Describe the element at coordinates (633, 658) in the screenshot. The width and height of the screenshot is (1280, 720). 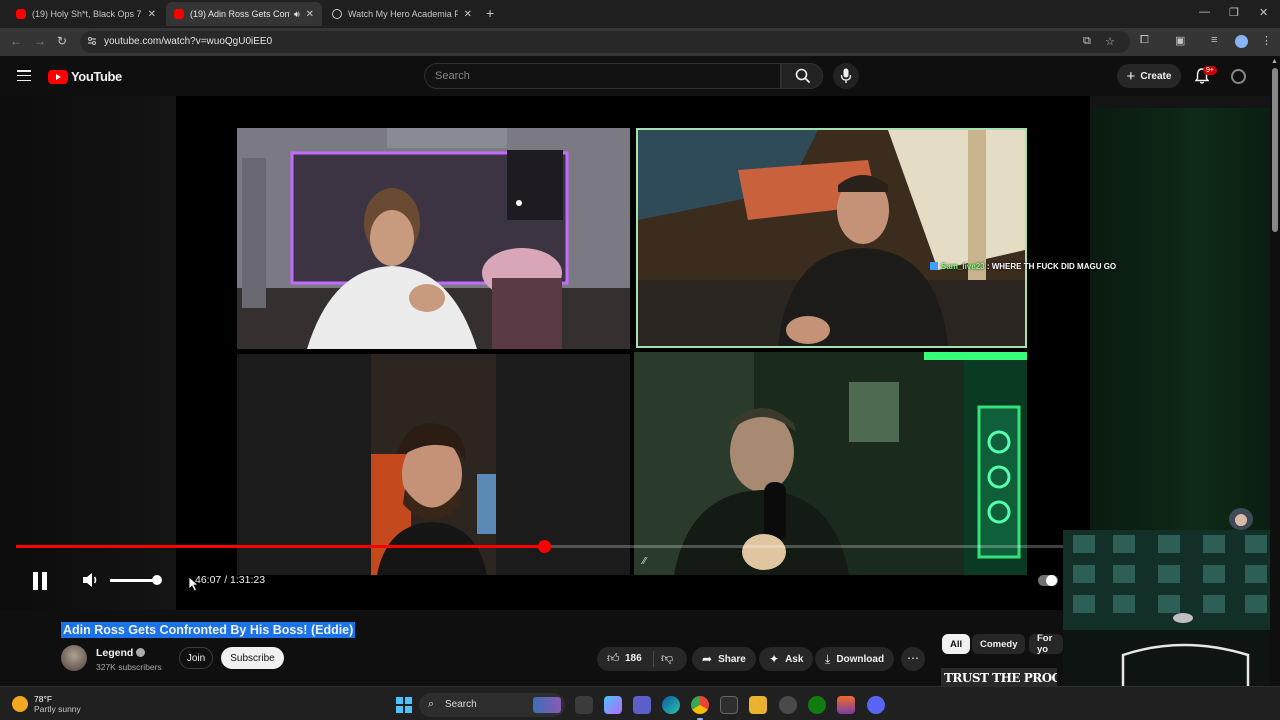
I see `like-count: 186` at that location.